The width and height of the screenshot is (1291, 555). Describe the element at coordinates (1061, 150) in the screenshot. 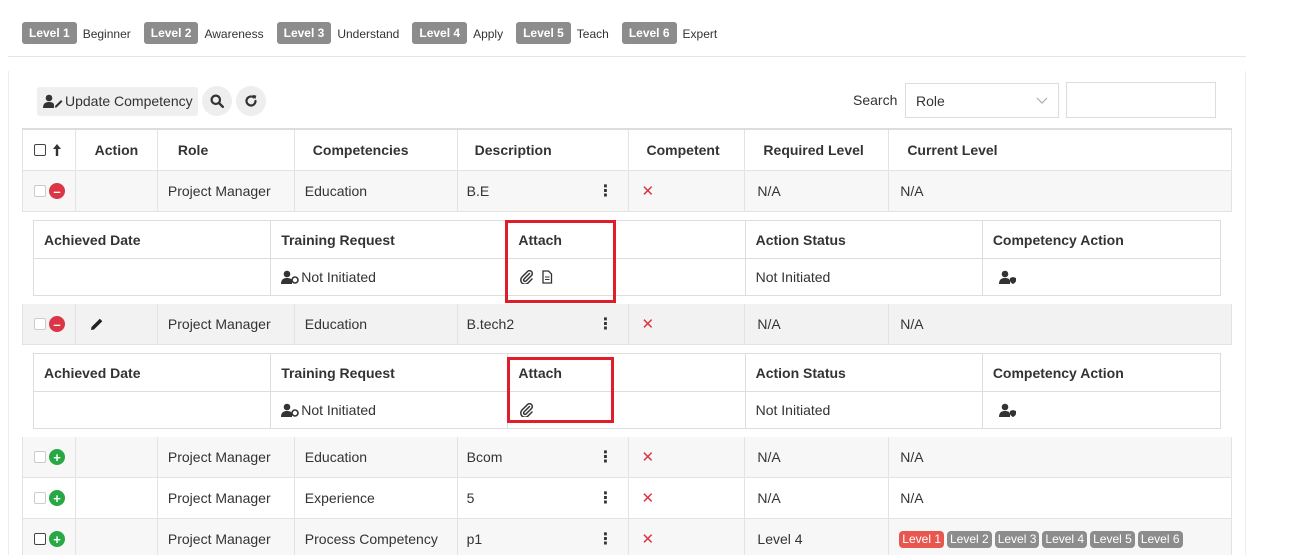

I see `header-current-level: Current Level` at that location.